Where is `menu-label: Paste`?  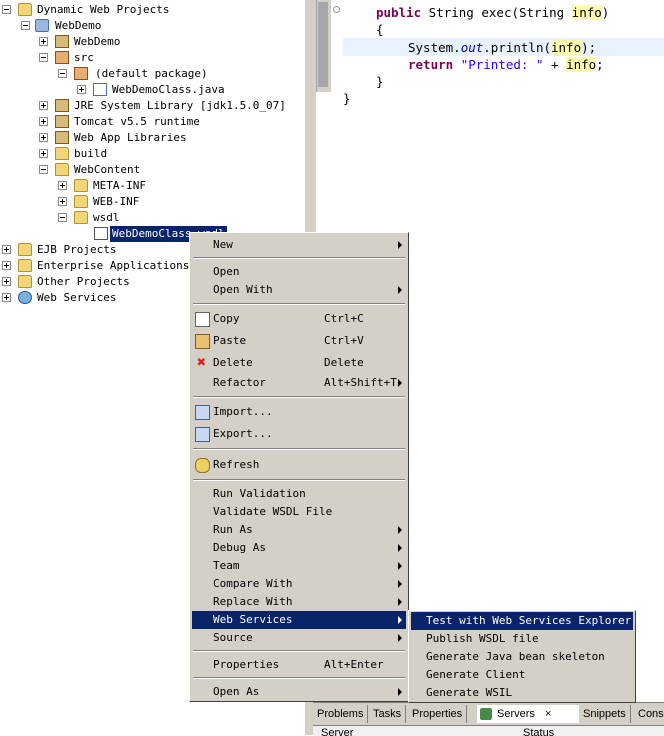
menu-label: Paste is located at coordinates (230, 340).